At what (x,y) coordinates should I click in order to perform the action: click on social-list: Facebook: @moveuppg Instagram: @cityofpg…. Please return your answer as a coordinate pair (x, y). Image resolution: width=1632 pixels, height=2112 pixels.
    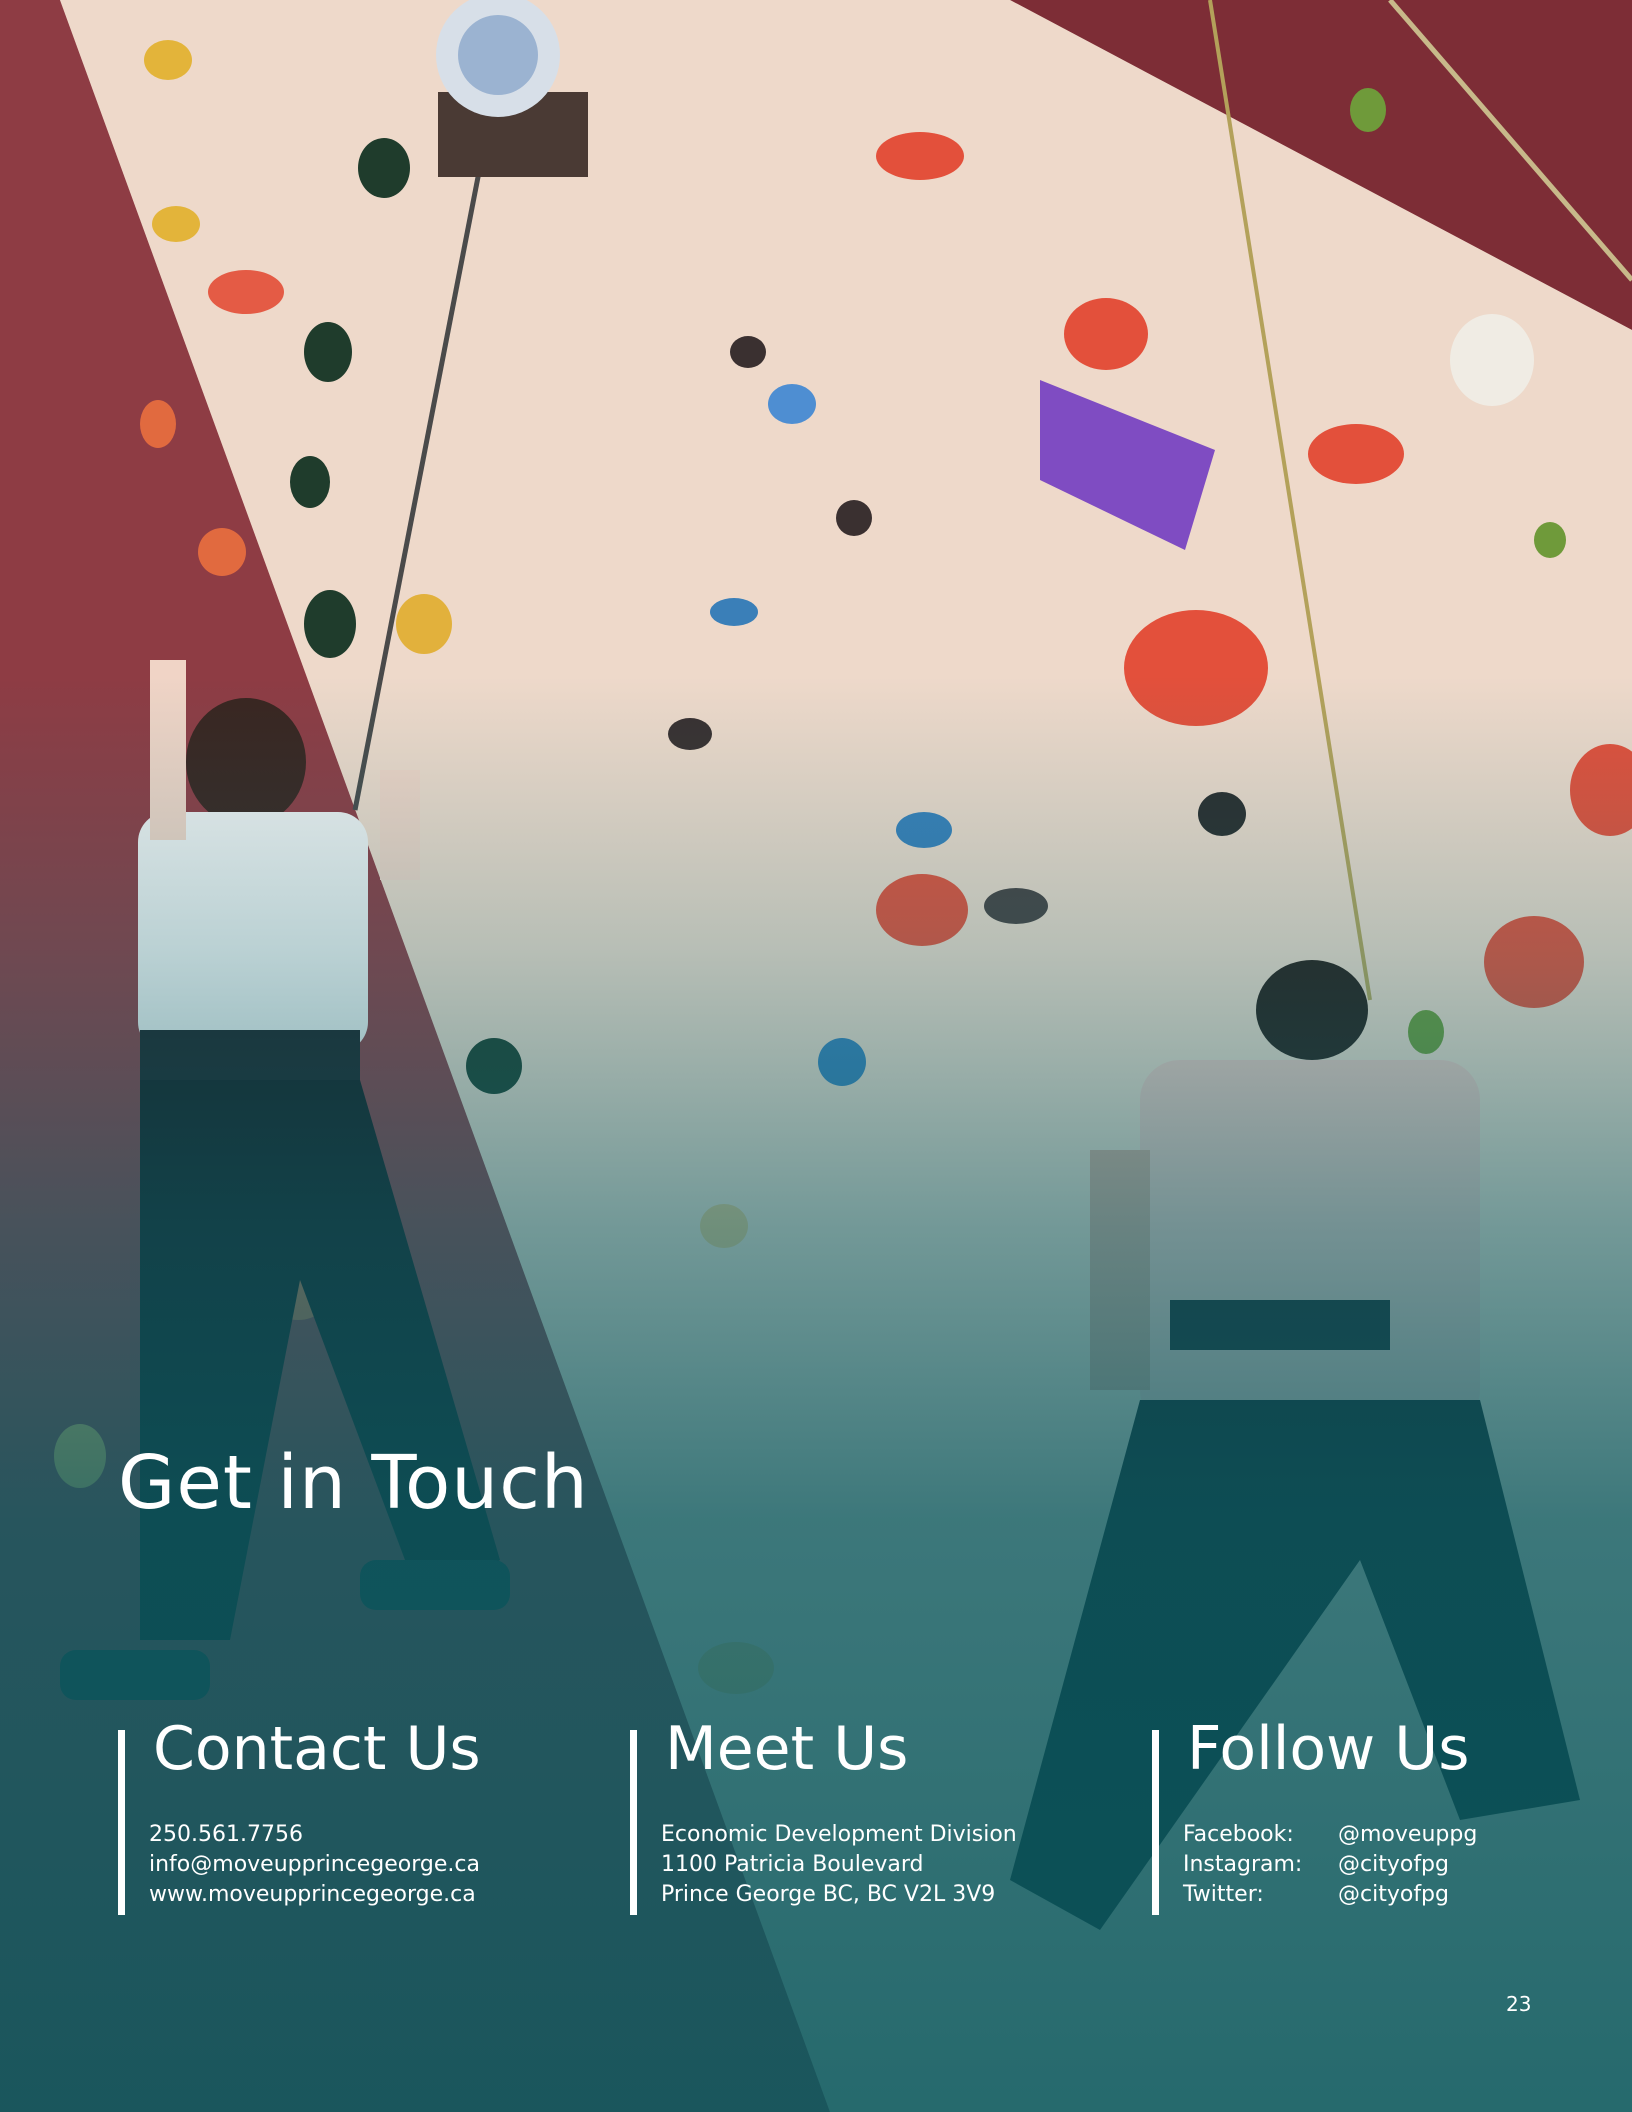
    Looking at the image, I should click on (1330, 1865).